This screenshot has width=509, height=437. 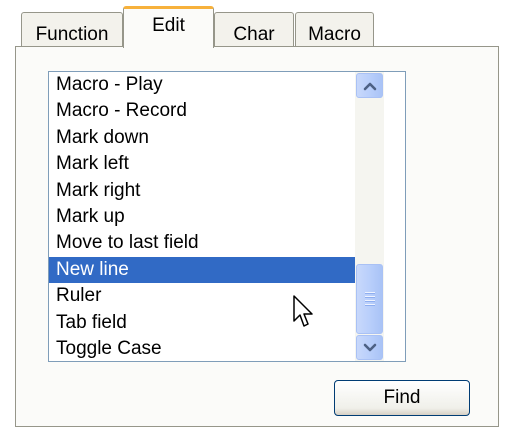 I want to click on vertical-scrollbar, so click(x=369, y=216).